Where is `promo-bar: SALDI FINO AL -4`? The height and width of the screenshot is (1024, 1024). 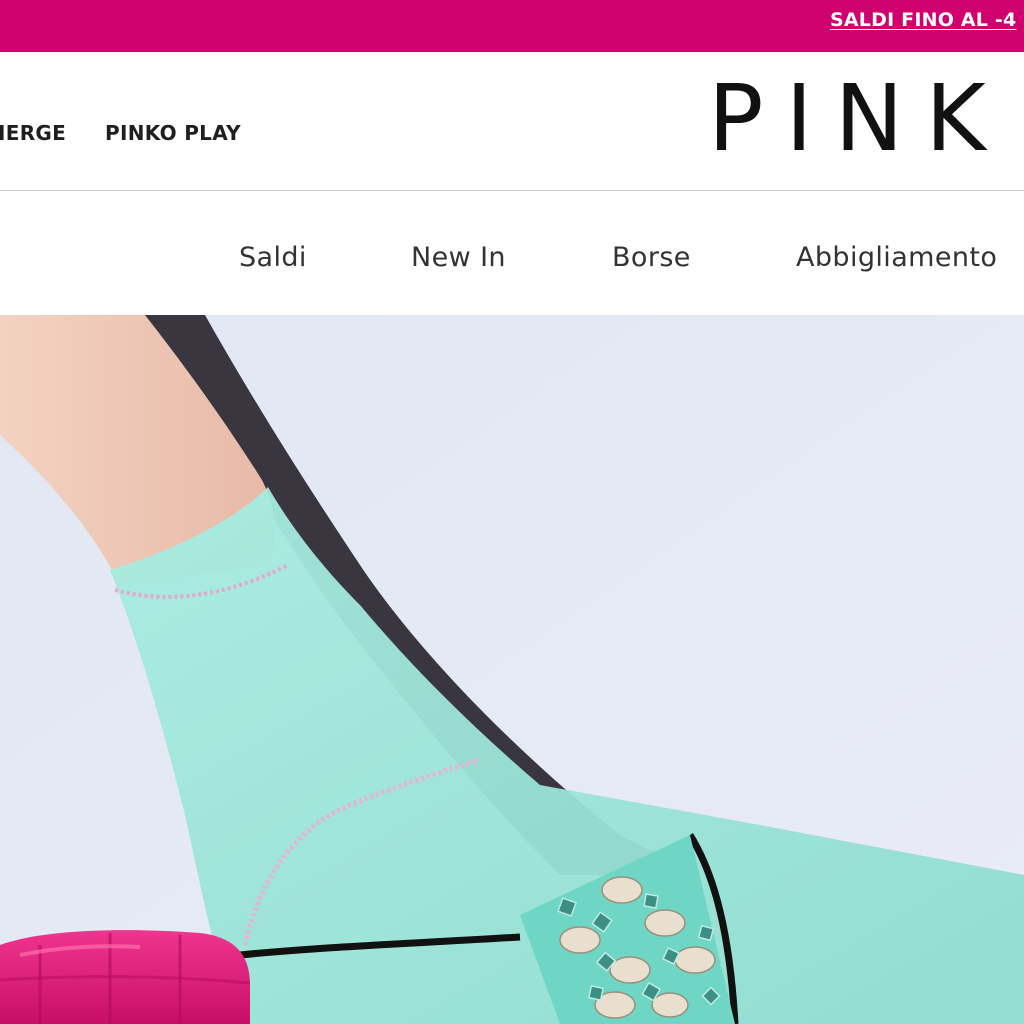
promo-bar: SALDI FINO AL -4 is located at coordinates (512, 26).